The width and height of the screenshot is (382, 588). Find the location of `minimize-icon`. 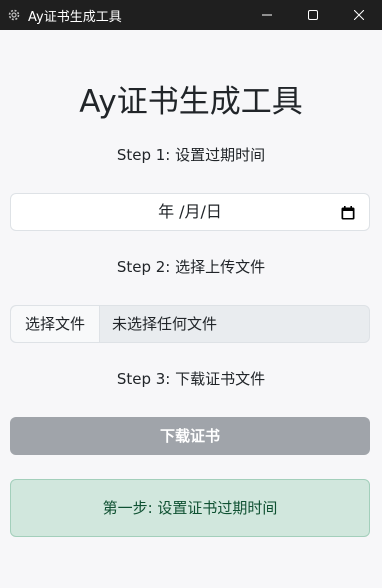

minimize-icon is located at coordinates (267, 15).